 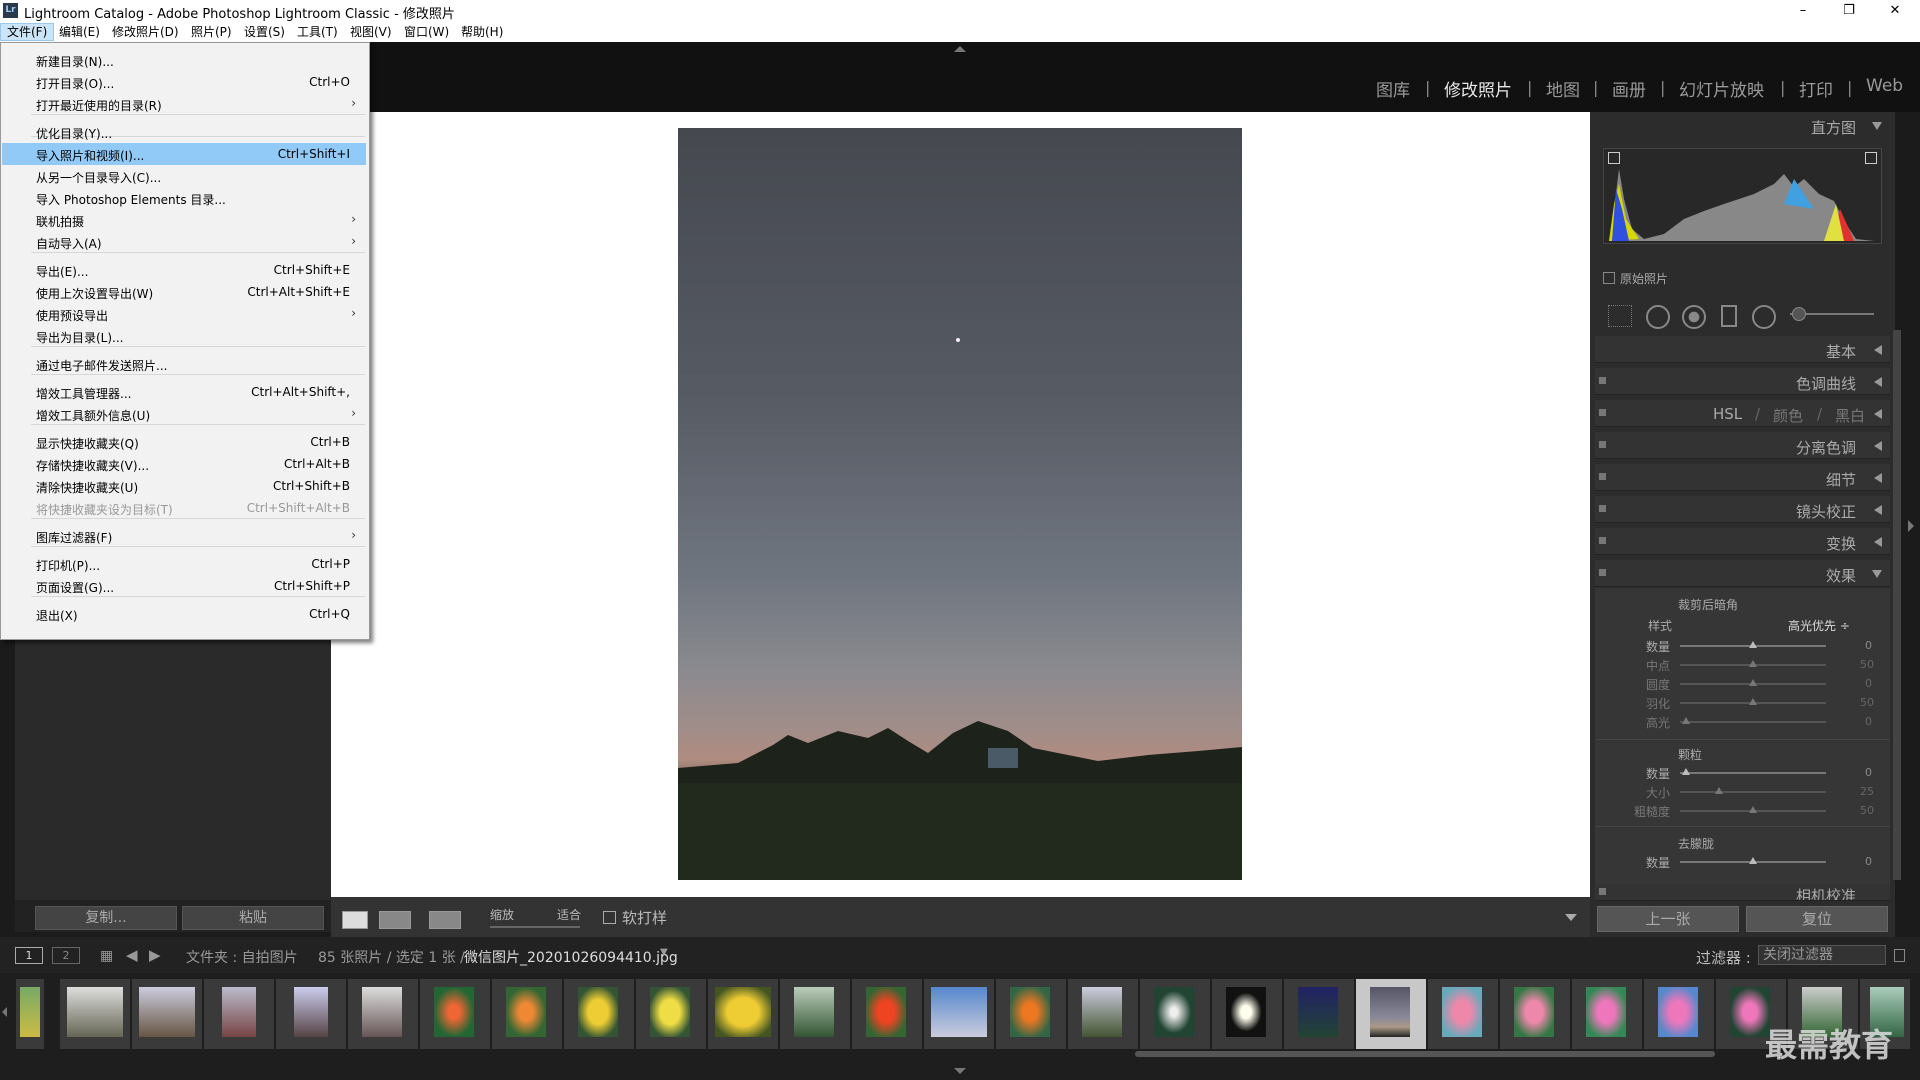 I want to click on section-camera-calibration: 相机校准, so click(x=1742, y=892).